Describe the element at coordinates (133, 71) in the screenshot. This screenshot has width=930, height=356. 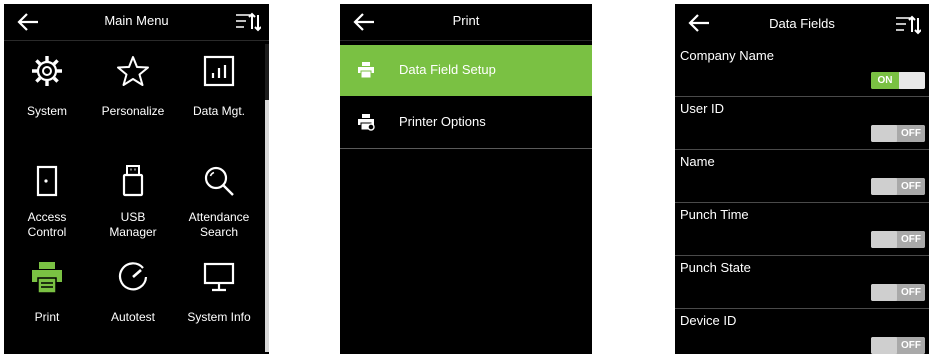
I see `star-icon` at that location.